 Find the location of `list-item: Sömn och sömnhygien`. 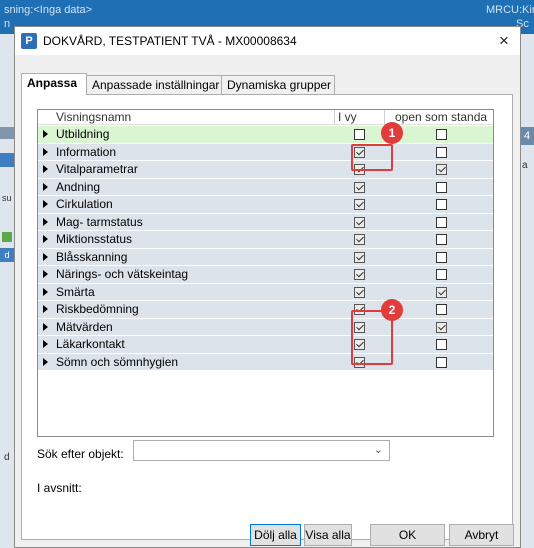

list-item: Sömn och sömnhygien is located at coordinates (265, 362).